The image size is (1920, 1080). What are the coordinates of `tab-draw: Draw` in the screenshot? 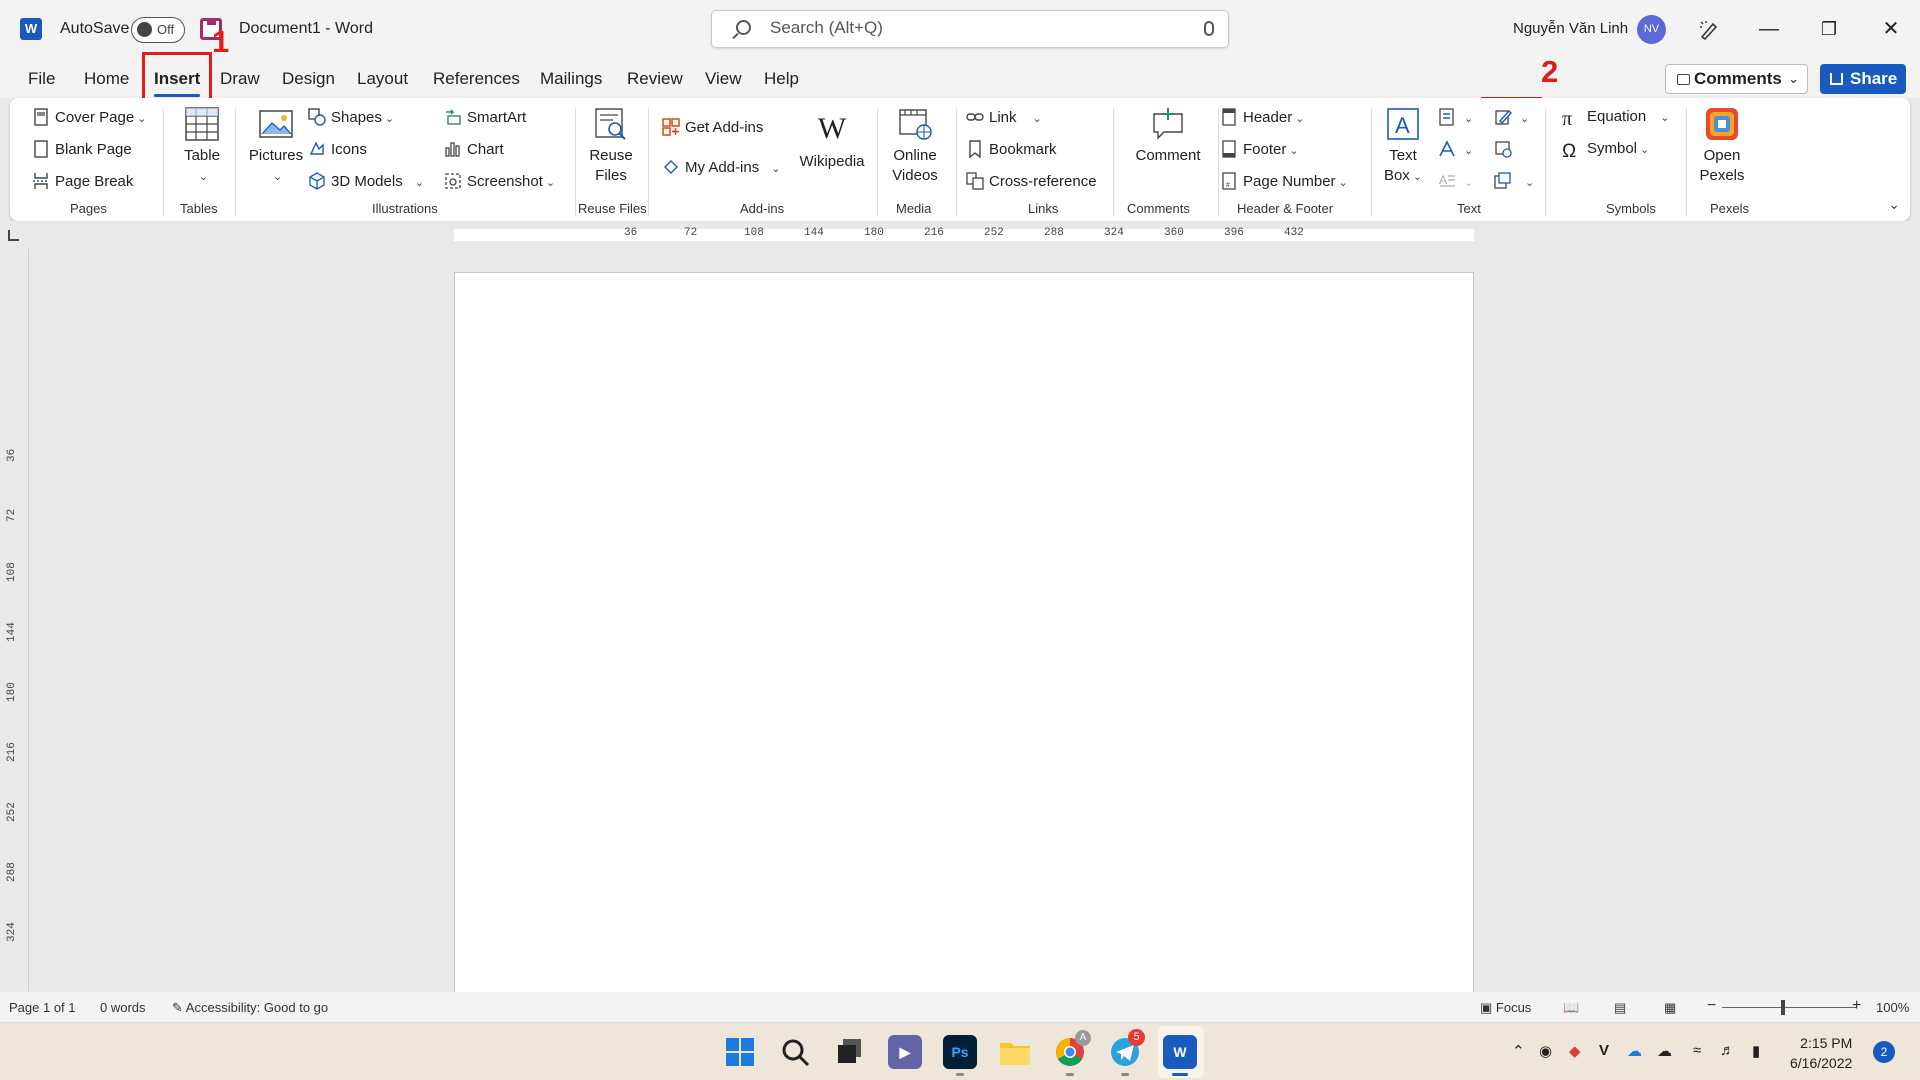 It's located at (240, 79).